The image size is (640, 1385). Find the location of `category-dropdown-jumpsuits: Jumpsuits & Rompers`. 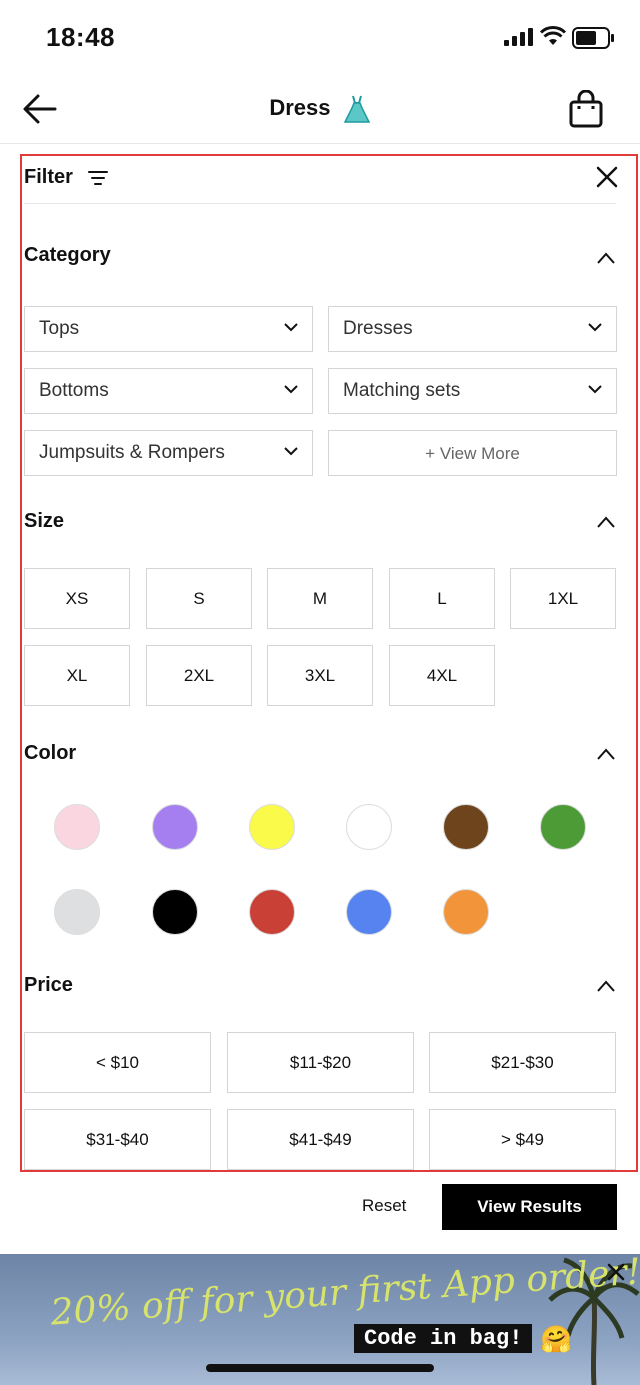

category-dropdown-jumpsuits: Jumpsuits & Rompers is located at coordinates (168, 453).